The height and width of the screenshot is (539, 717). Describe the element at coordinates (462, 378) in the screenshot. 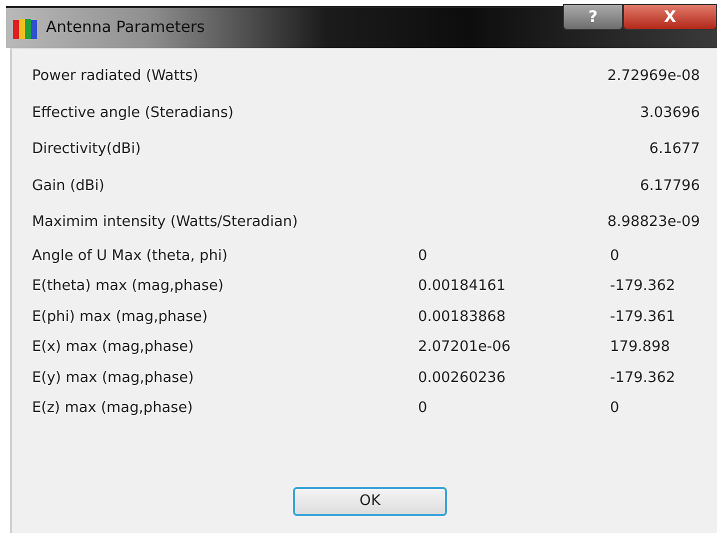

I see `parameter-value: 0.00260236` at that location.